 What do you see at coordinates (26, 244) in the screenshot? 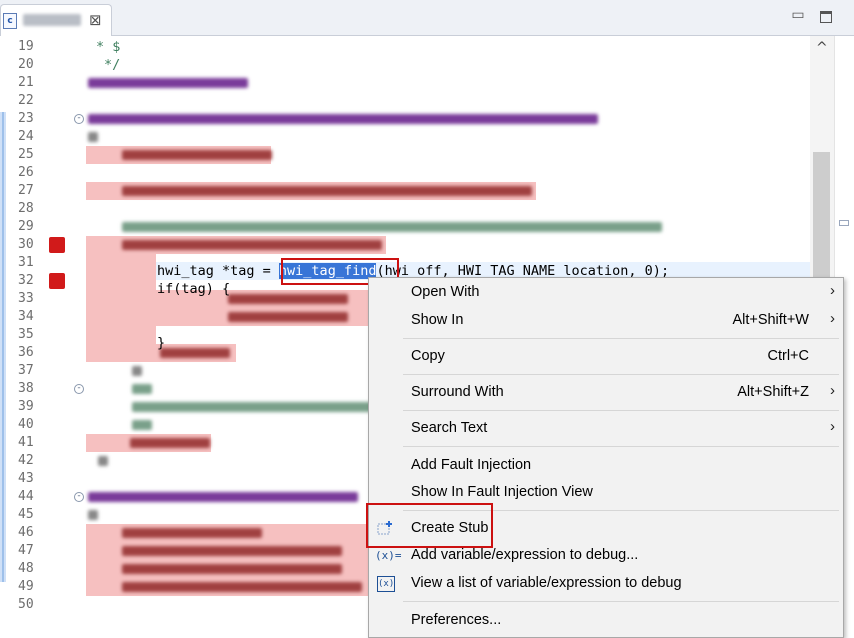
I see `line-number: 30` at bounding box center [26, 244].